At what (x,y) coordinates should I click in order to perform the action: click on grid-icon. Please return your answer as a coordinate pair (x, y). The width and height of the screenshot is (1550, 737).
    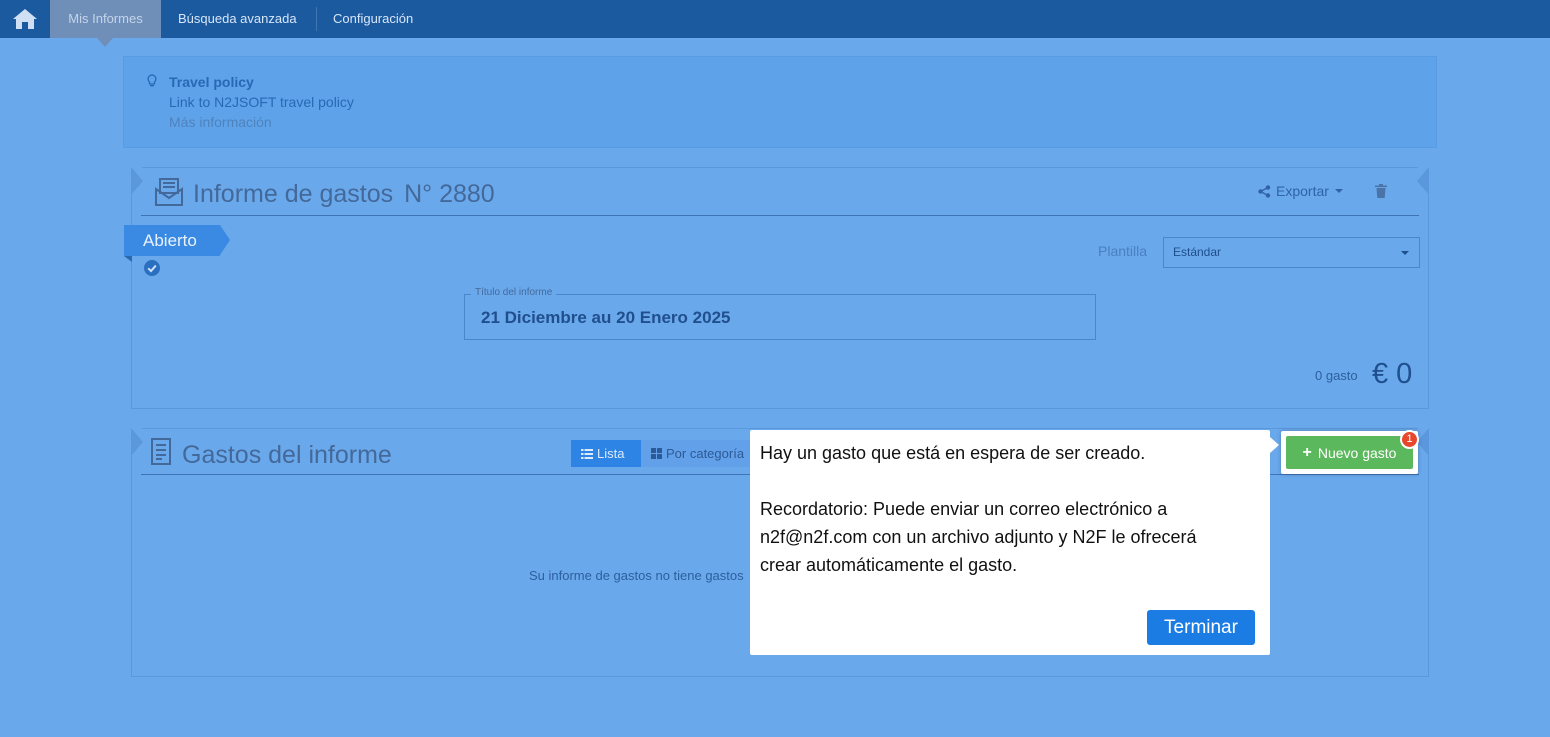
    Looking at the image, I should click on (656, 453).